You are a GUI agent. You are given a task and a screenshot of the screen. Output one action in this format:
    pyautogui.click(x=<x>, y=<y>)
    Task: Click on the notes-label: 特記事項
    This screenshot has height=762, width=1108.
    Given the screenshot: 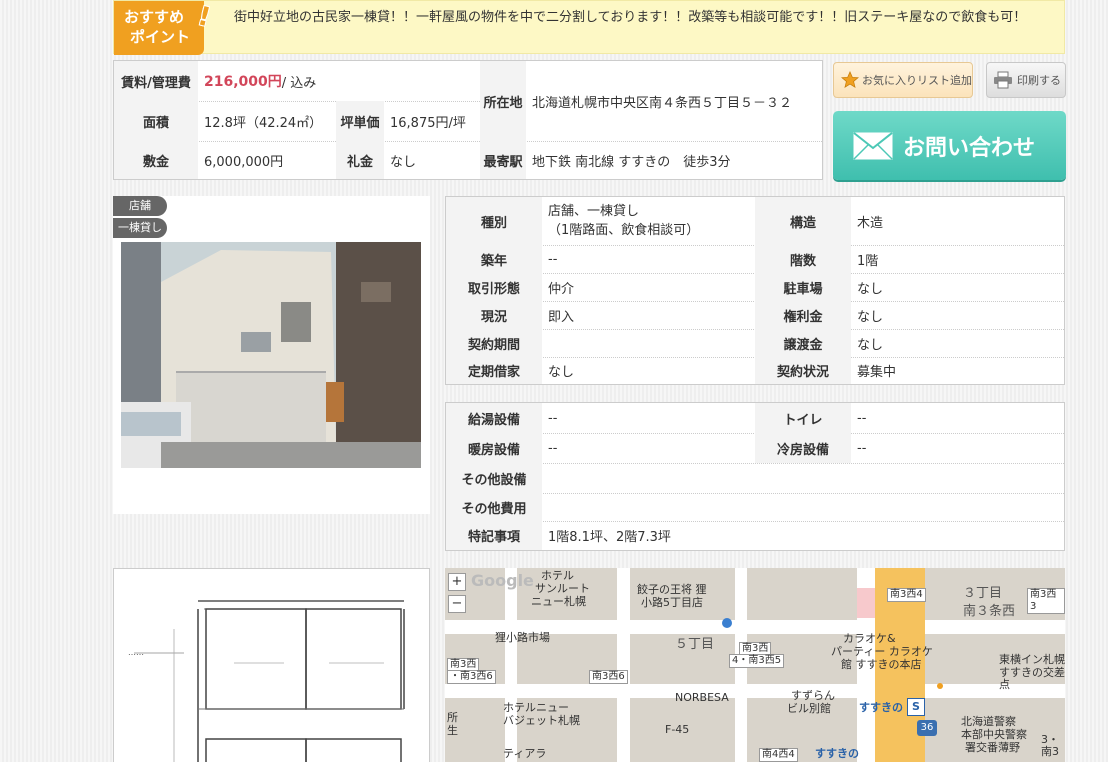 What is the action you would take?
    pyautogui.click(x=494, y=535)
    